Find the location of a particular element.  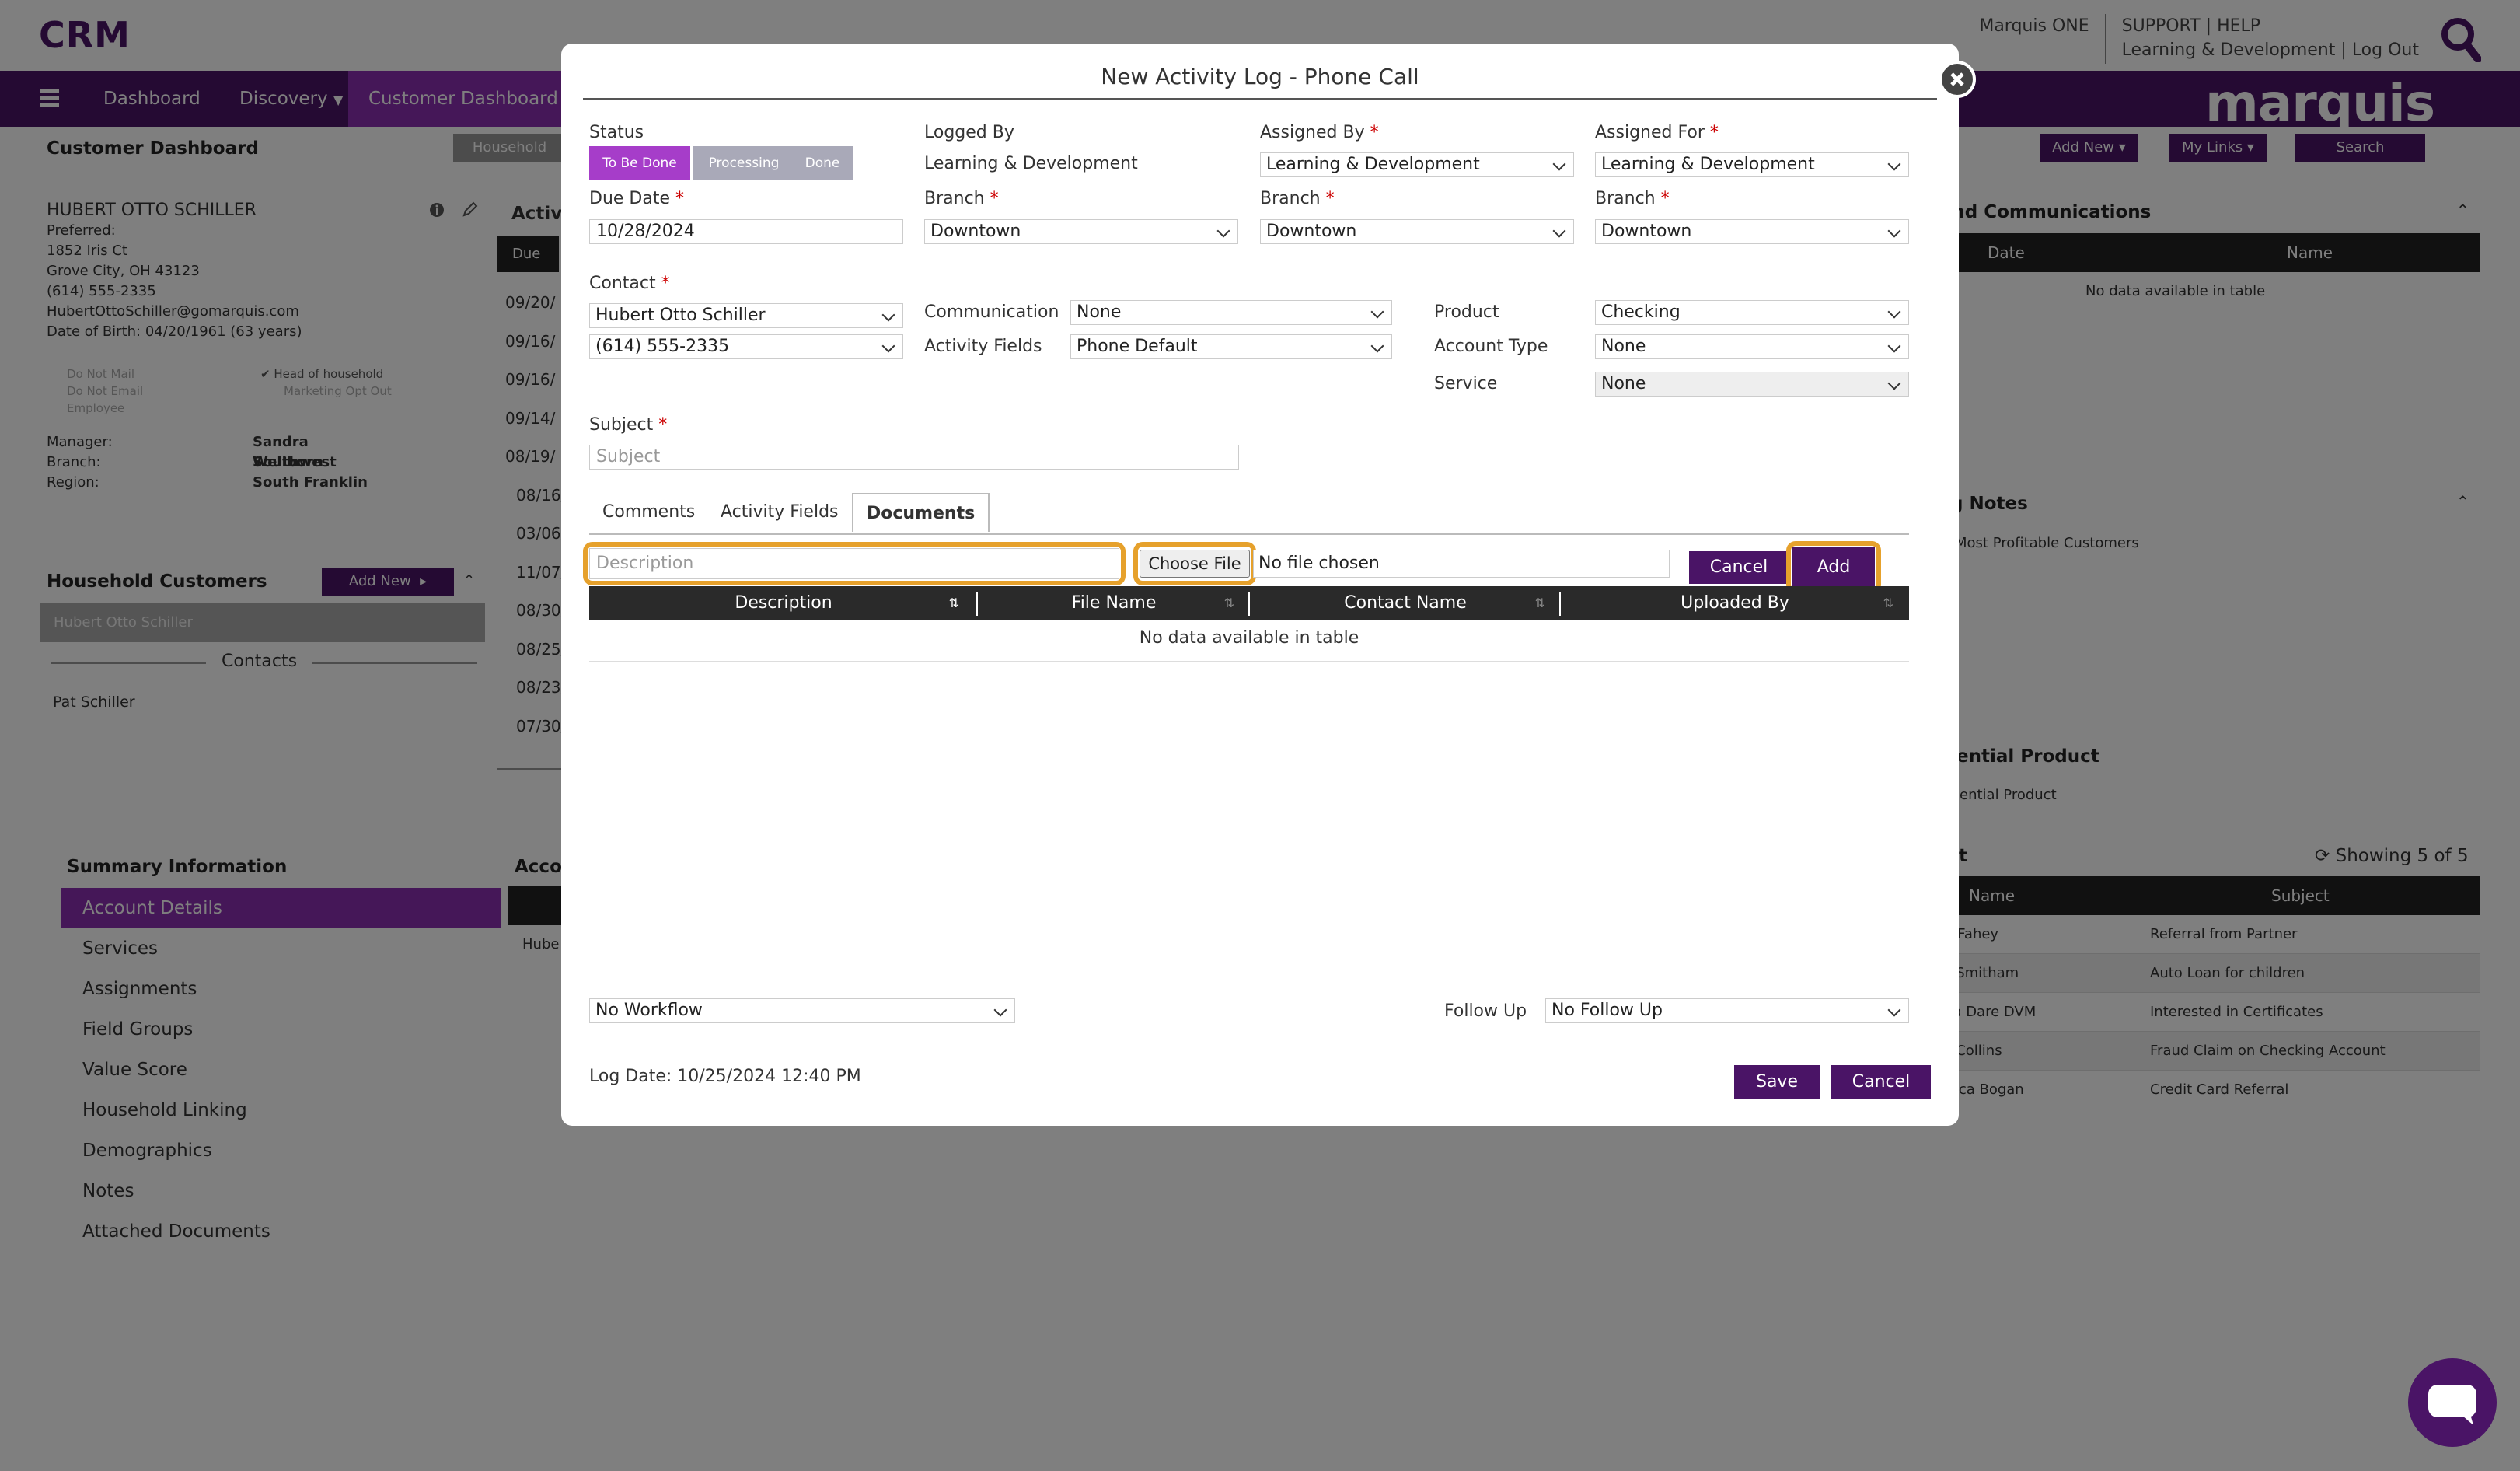

choose-file-button: Choose File is located at coordinates (1195, 564).